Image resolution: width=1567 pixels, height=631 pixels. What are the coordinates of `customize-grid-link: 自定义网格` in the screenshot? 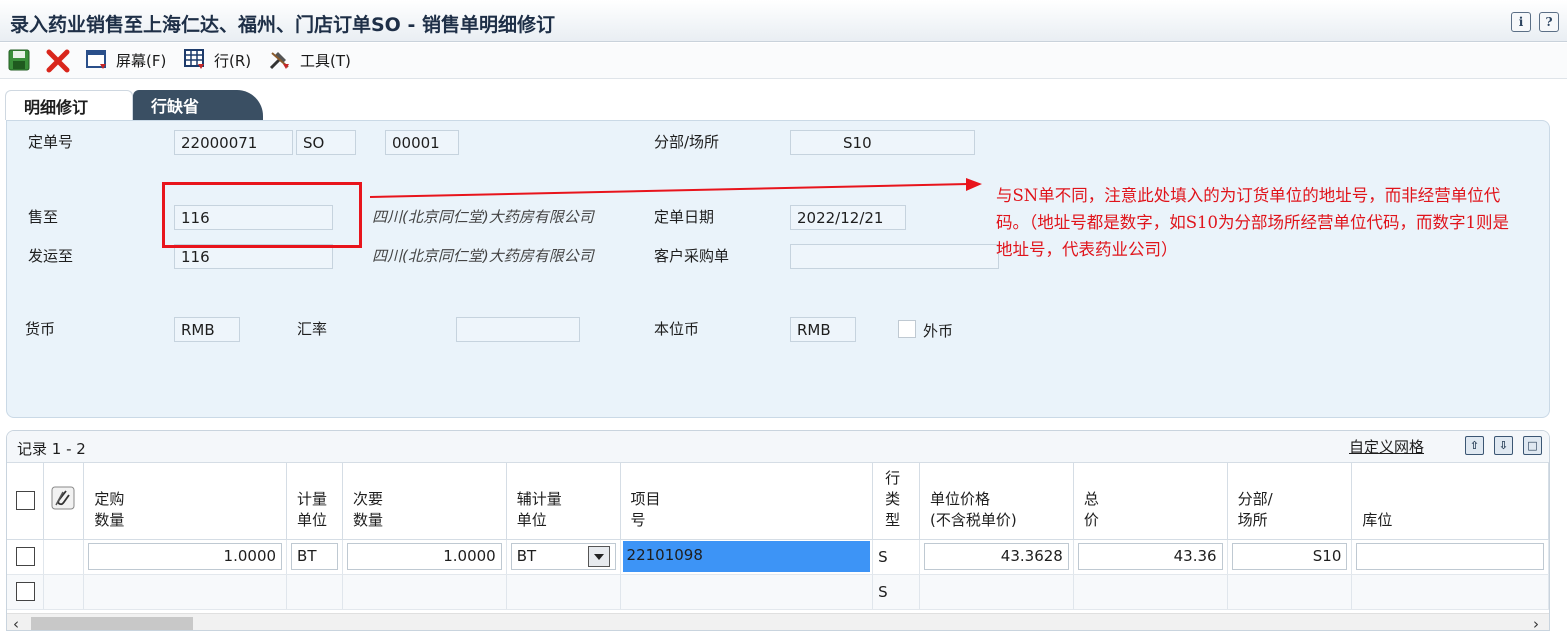 It's located at (1386, 446).